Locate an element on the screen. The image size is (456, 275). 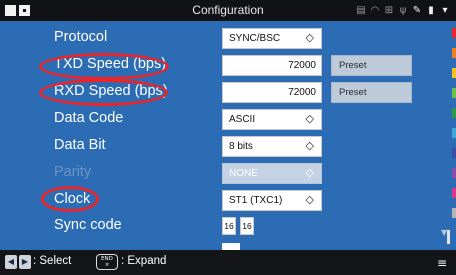
row-clock: Clock ST1 (TXC1) ◇ is located at coordinates (220, 202).